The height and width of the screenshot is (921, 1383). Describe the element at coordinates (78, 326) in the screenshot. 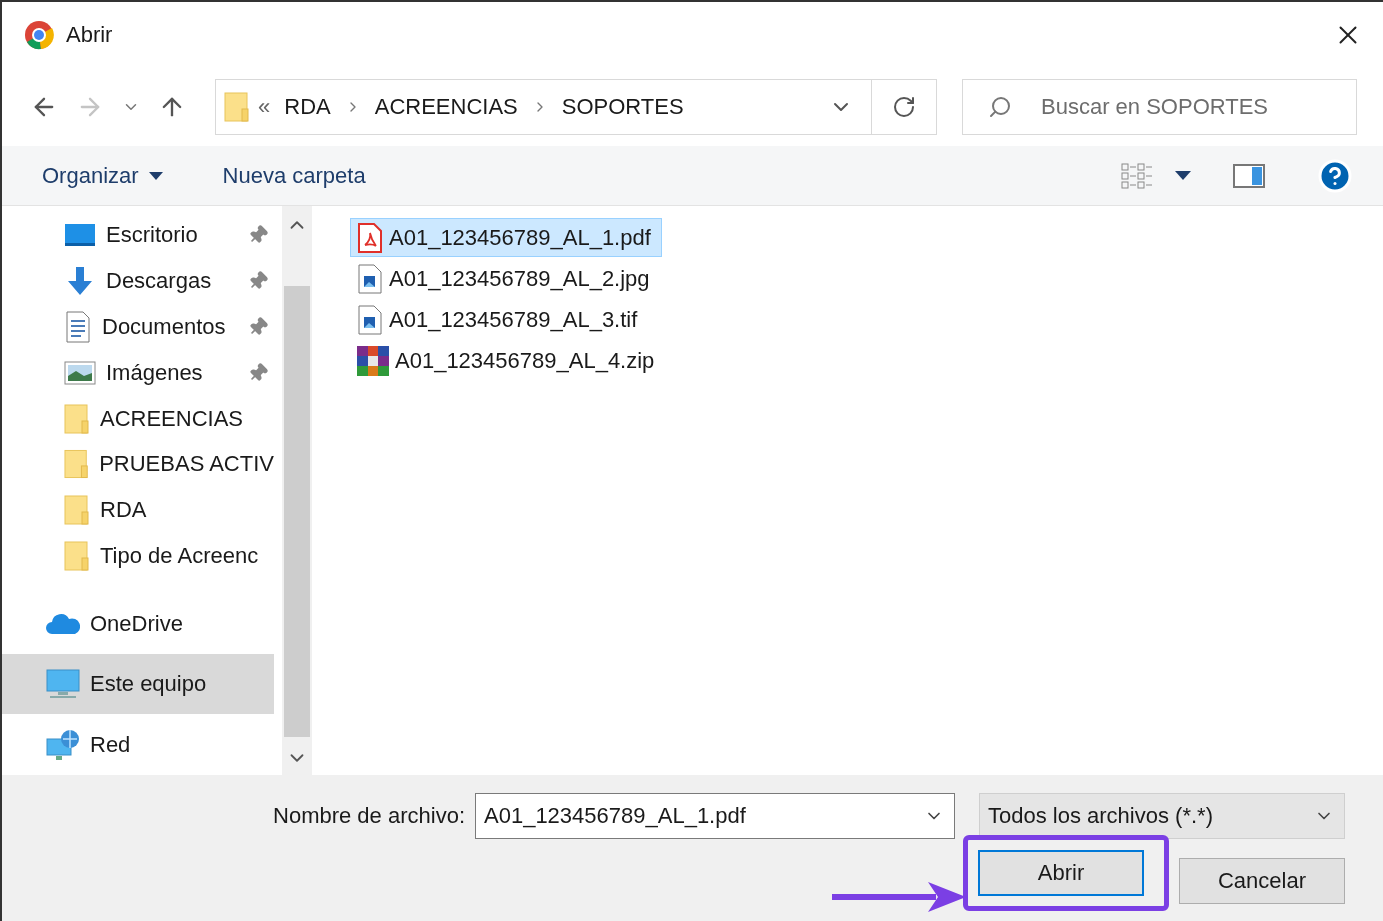

I see `document-icon` at that location.